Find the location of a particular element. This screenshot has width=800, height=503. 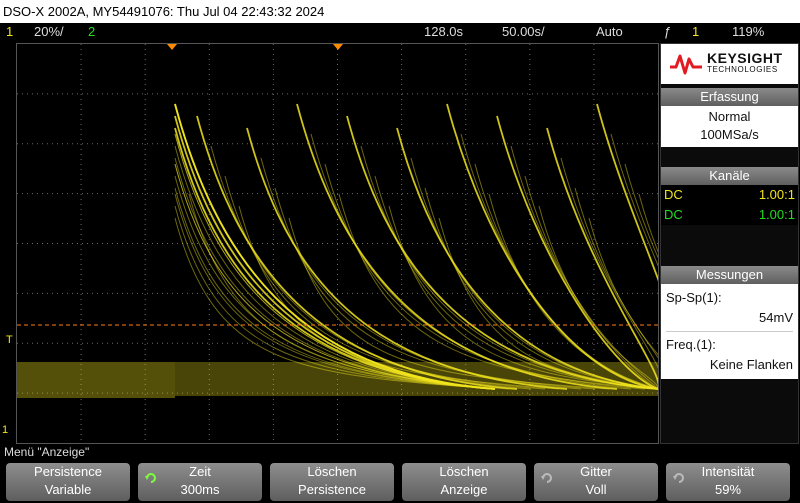

baseline-trace-band is located at coordinates (416, 379).